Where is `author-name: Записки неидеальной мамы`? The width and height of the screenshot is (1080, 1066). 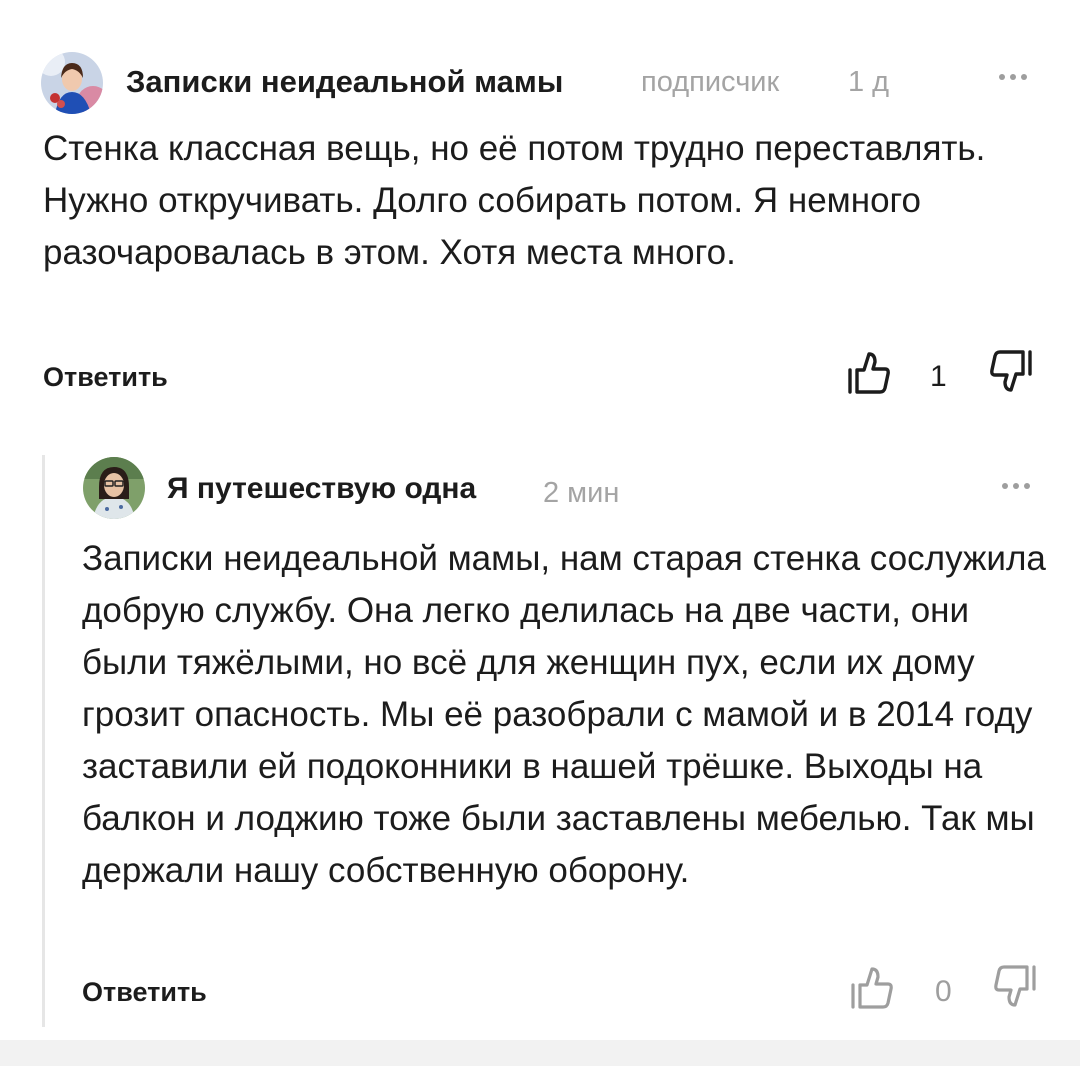
author-name: Записки неидеальной мамы is located at coordinates (344, 82).